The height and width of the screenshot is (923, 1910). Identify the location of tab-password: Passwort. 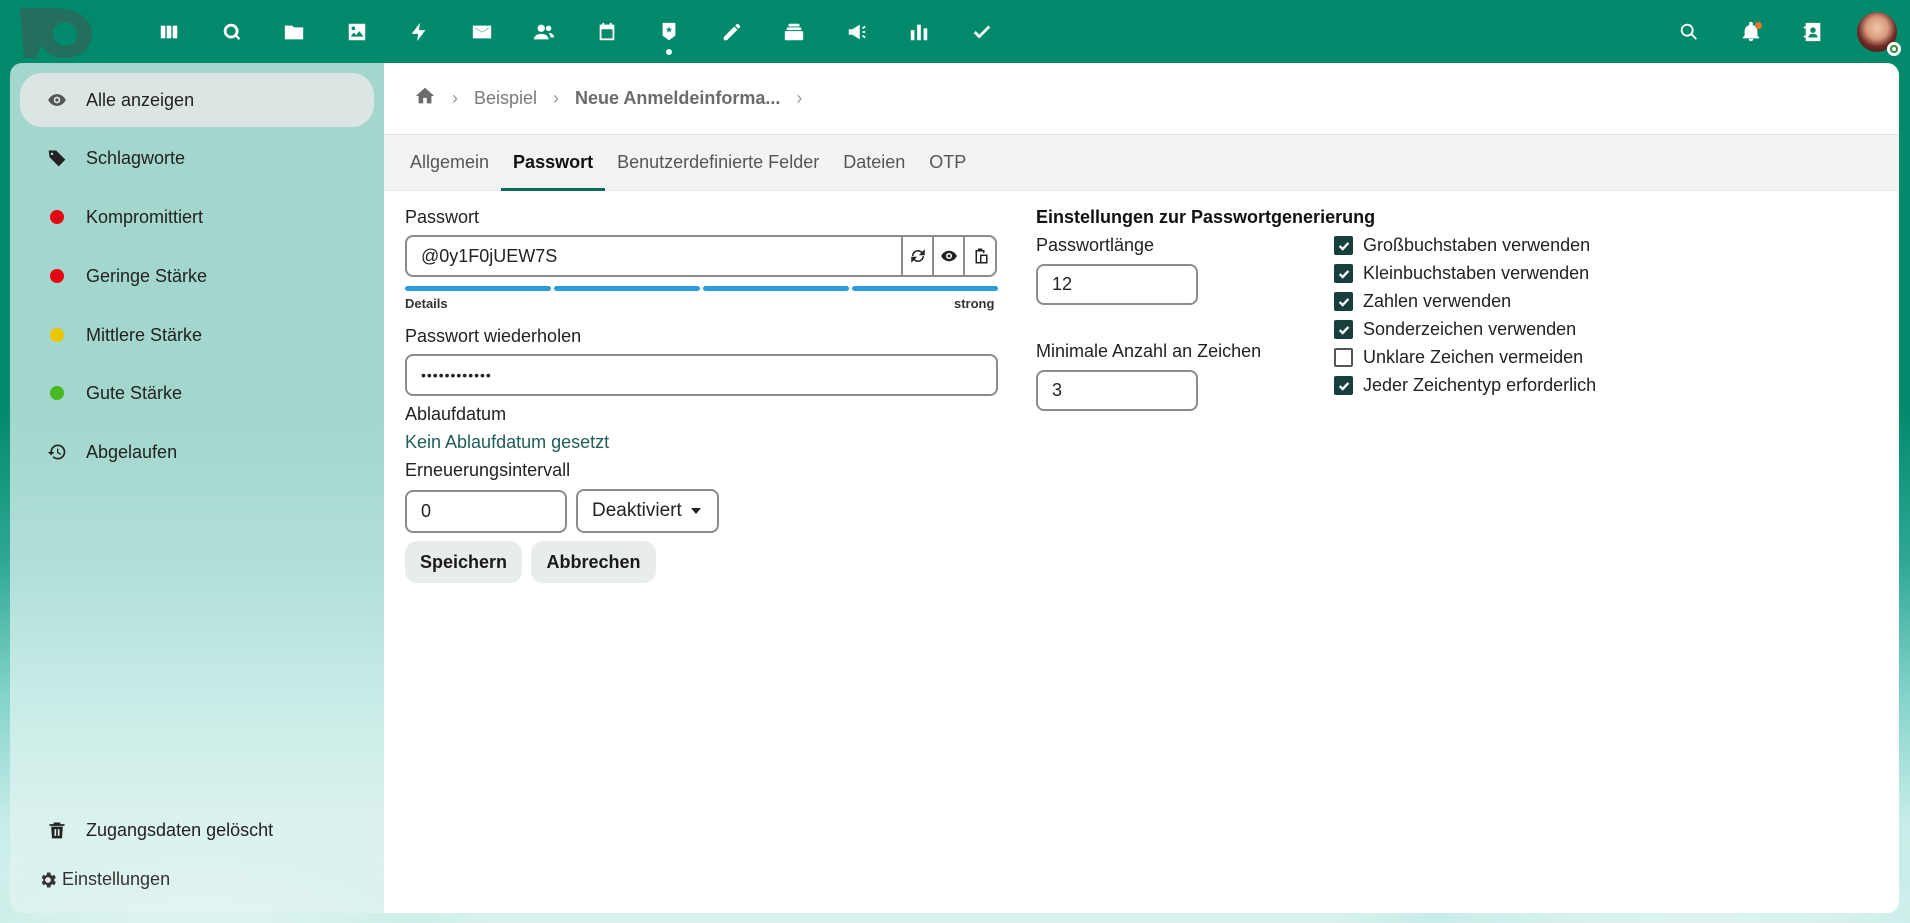
(553, 163).